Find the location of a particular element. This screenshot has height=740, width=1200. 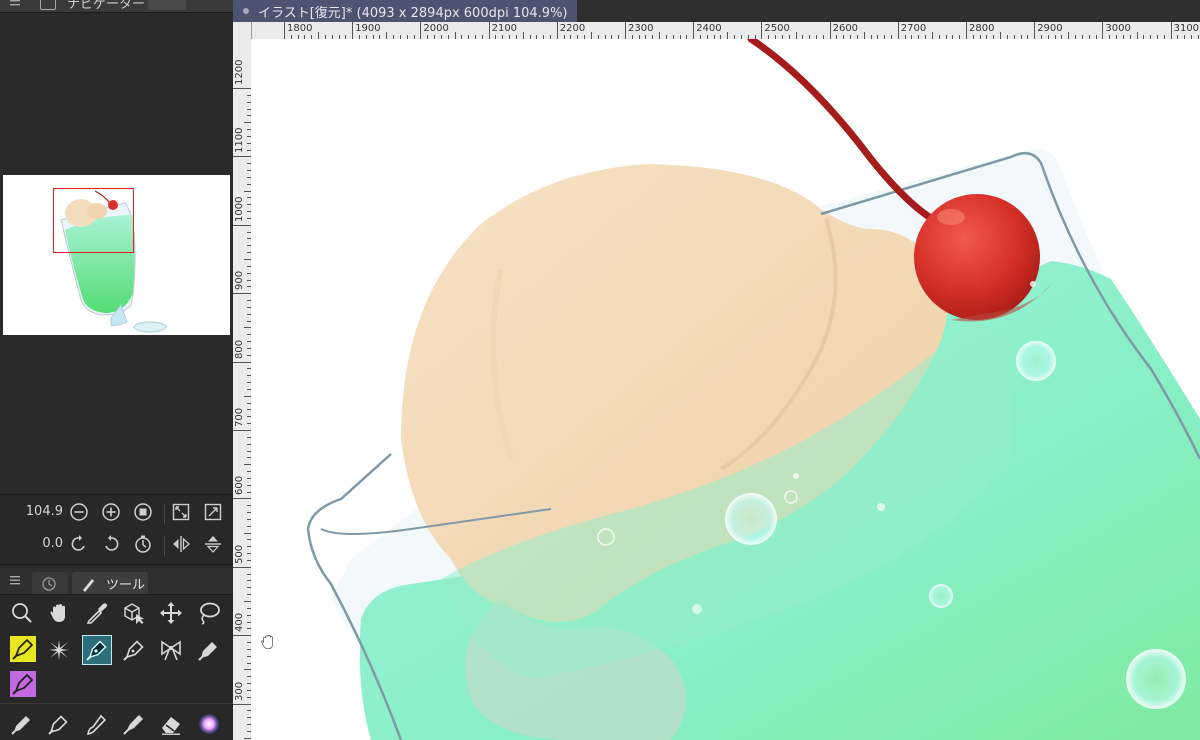

rotate-control-row: 0.0 is located at coordinates (116, 545).